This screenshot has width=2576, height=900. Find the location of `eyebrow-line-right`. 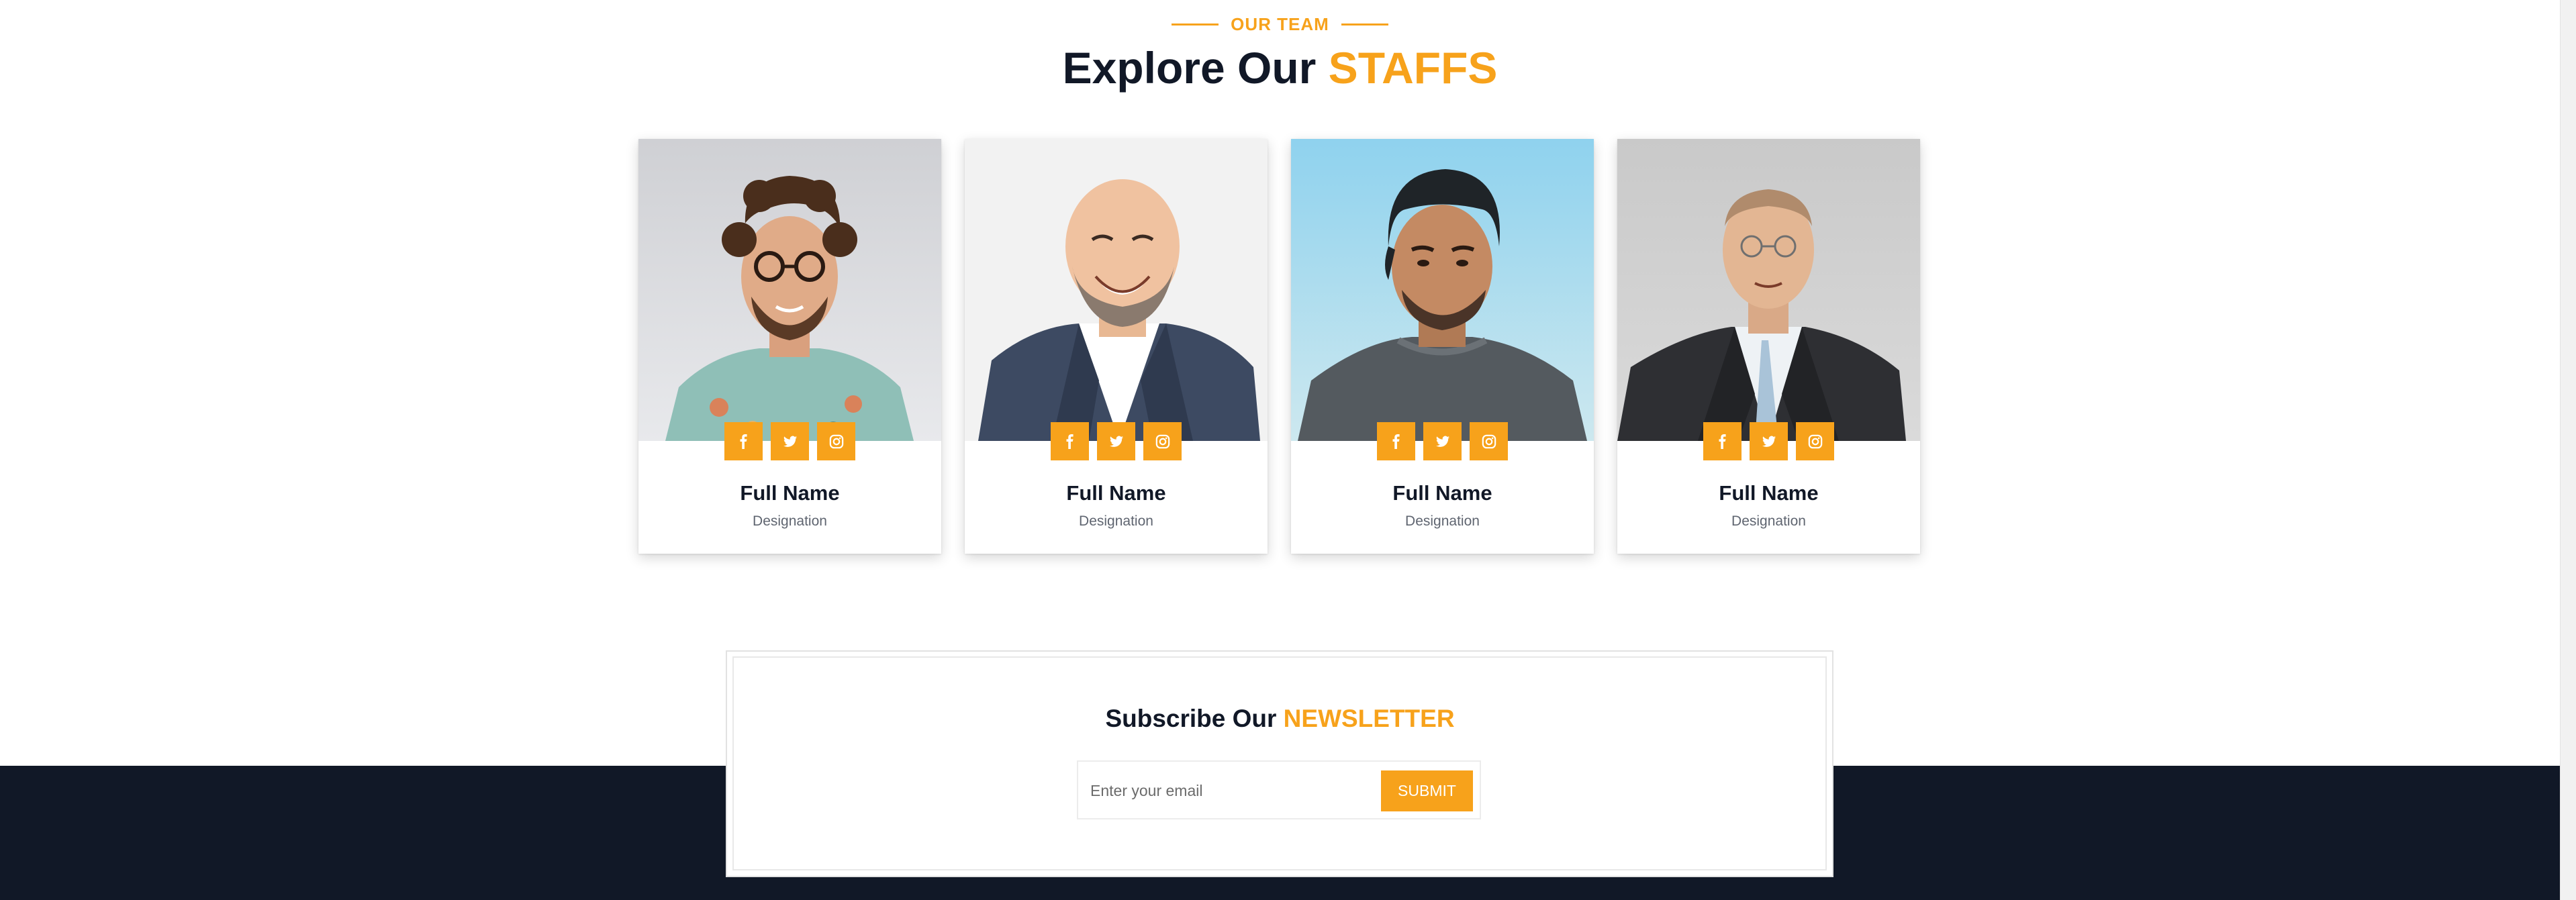

eyebrow-line-right is located at coordinates (1364, 25).